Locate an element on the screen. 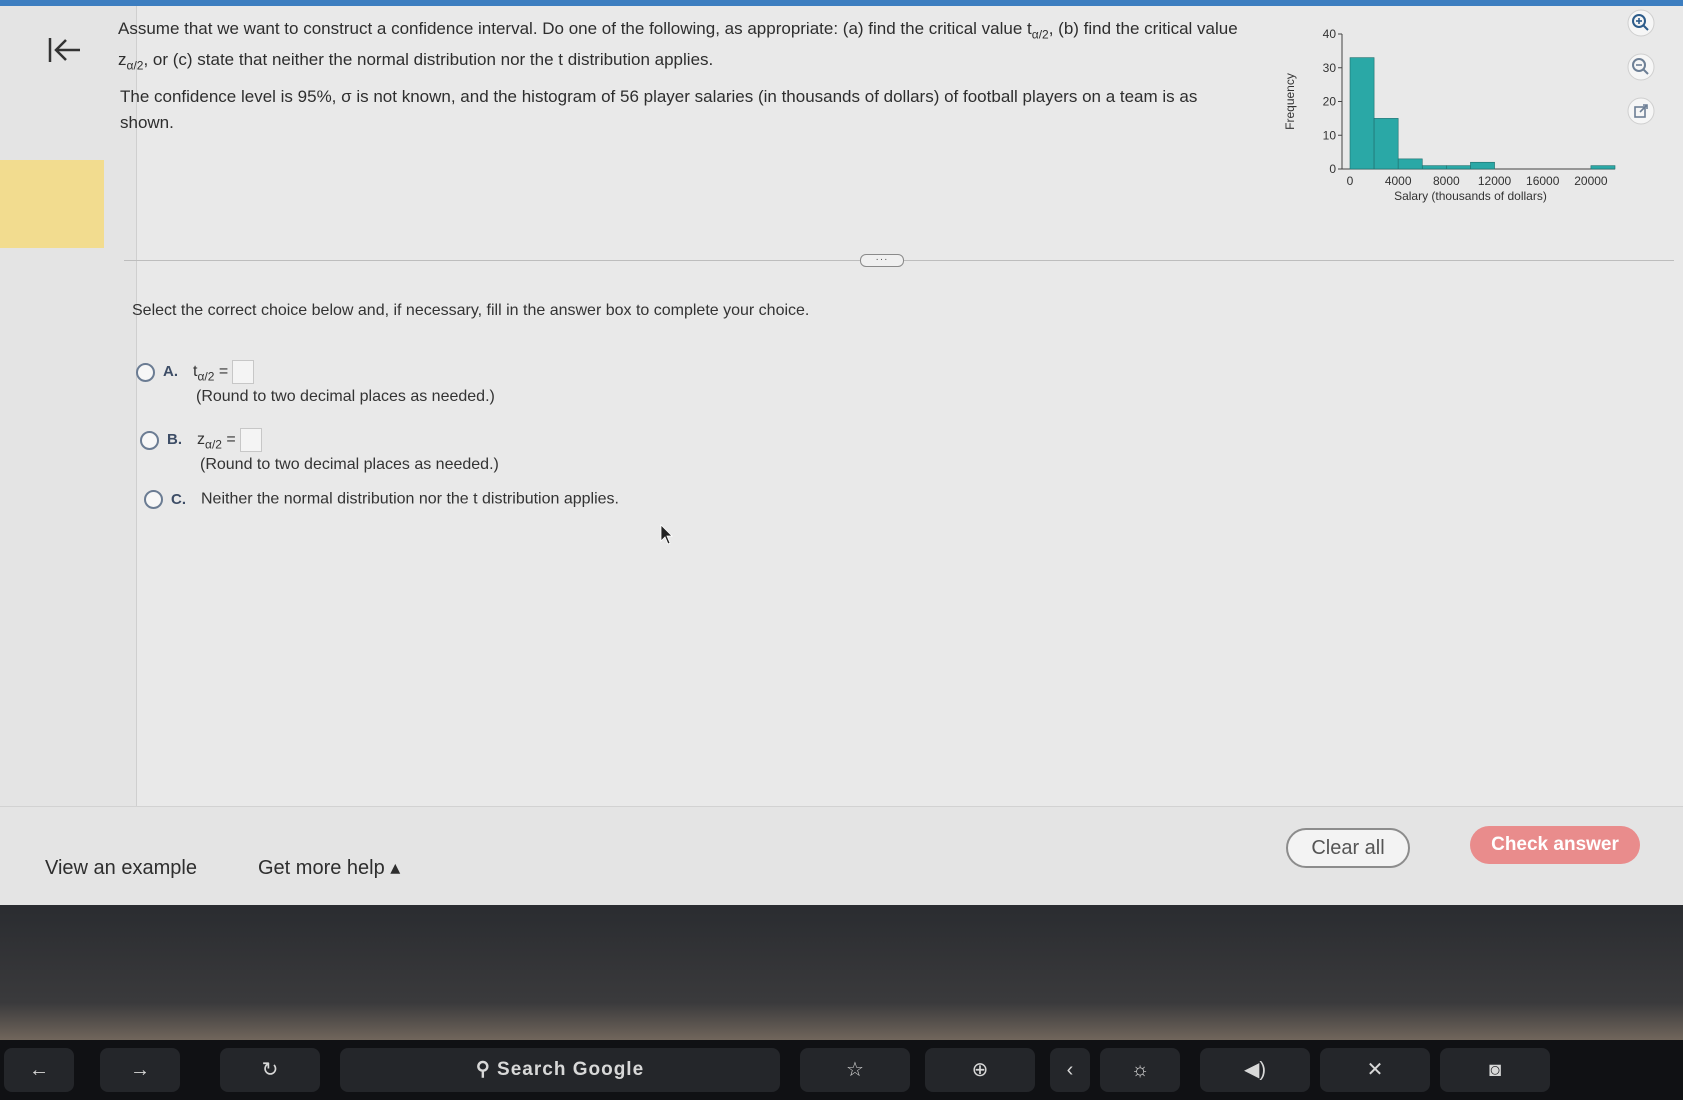 This screenshot has height=1100, width=1683. y-tick-label: 0 is located at coordinates (1332, 169).